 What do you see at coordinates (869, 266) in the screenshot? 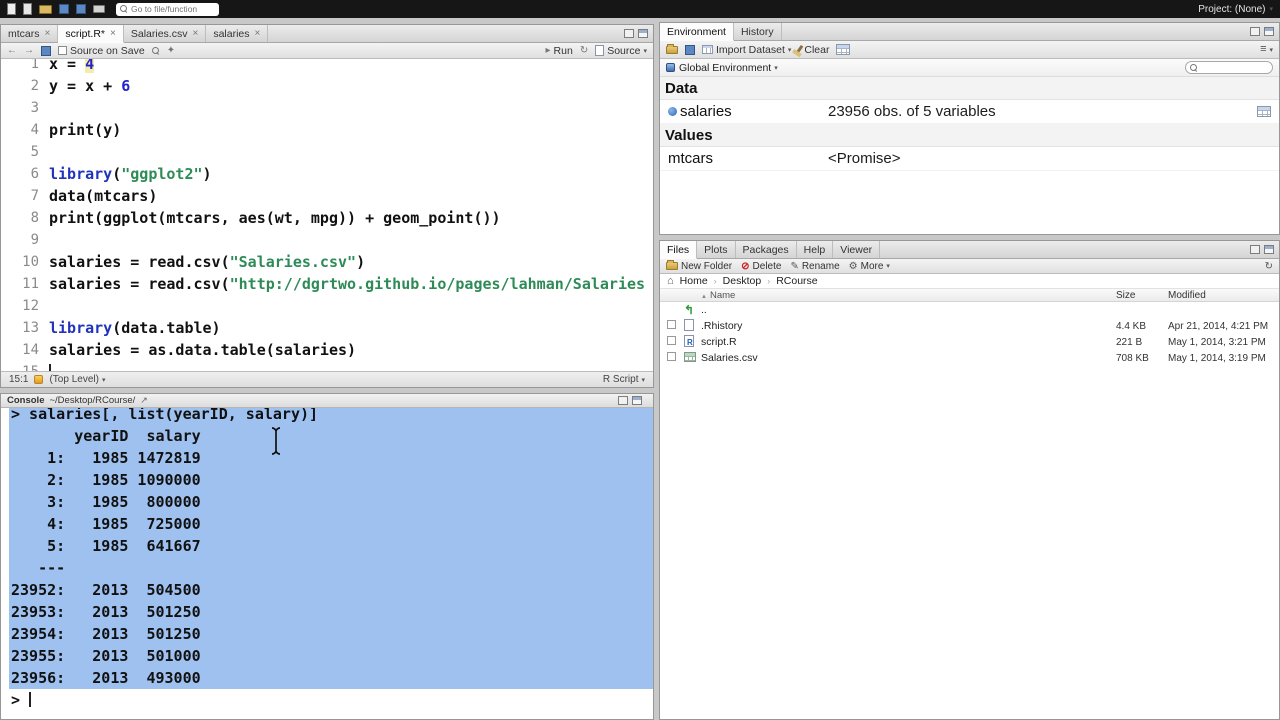
I see `more-button: ⚙ More ▾` at bounding box center [869, 266].